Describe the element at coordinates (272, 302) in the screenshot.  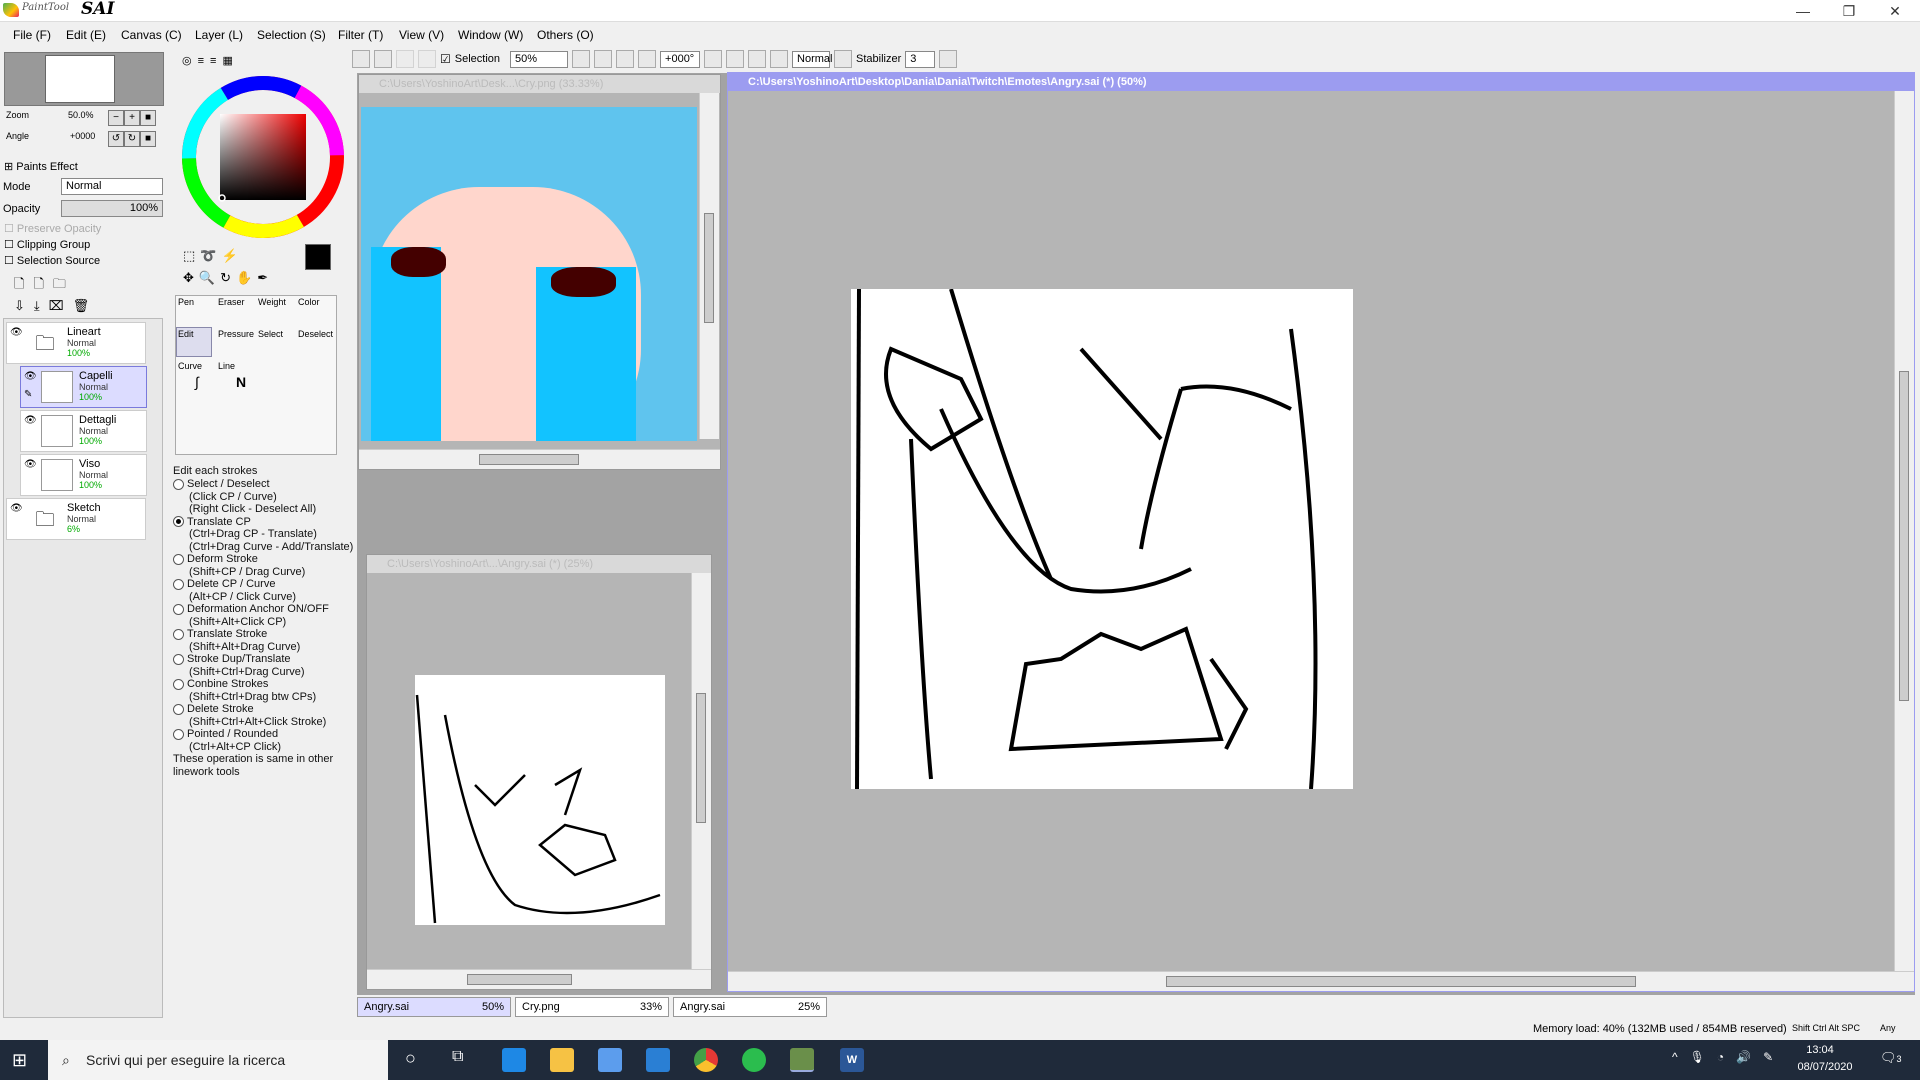
I see `tool-weight: Weight` at that location.